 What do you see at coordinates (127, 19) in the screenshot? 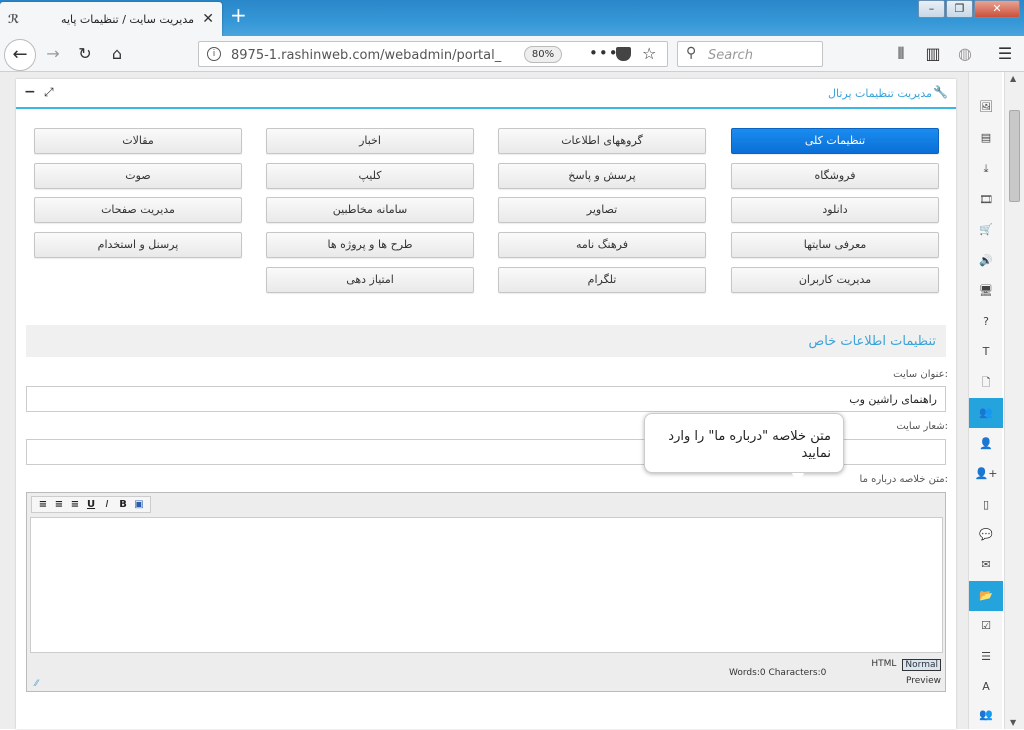
I see `tab-title: مديريت سايت / تنظيمات پايه` at bounding box center [127, 19].